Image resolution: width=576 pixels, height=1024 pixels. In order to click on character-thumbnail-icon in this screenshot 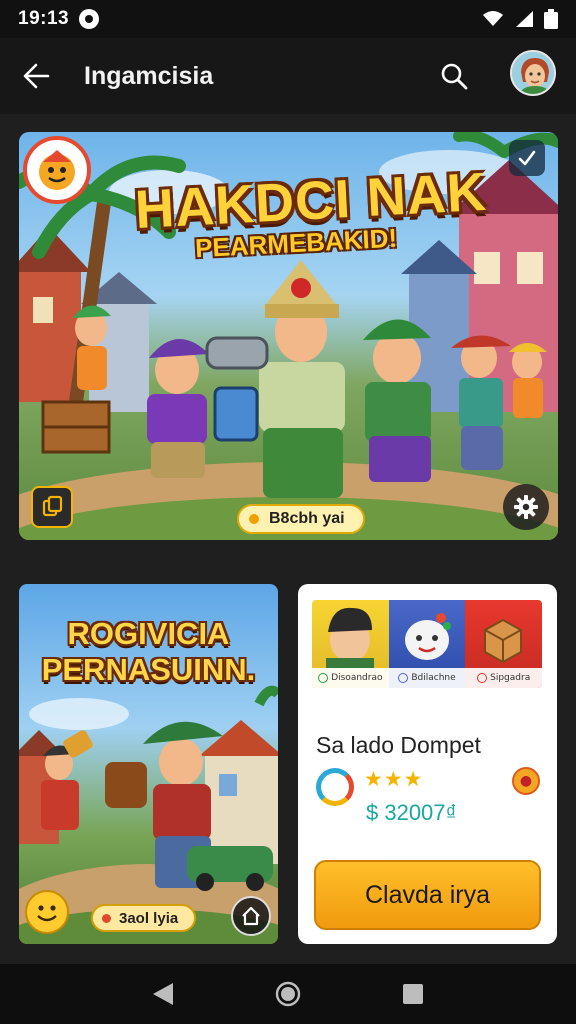, I will do `click(350, 637)`.